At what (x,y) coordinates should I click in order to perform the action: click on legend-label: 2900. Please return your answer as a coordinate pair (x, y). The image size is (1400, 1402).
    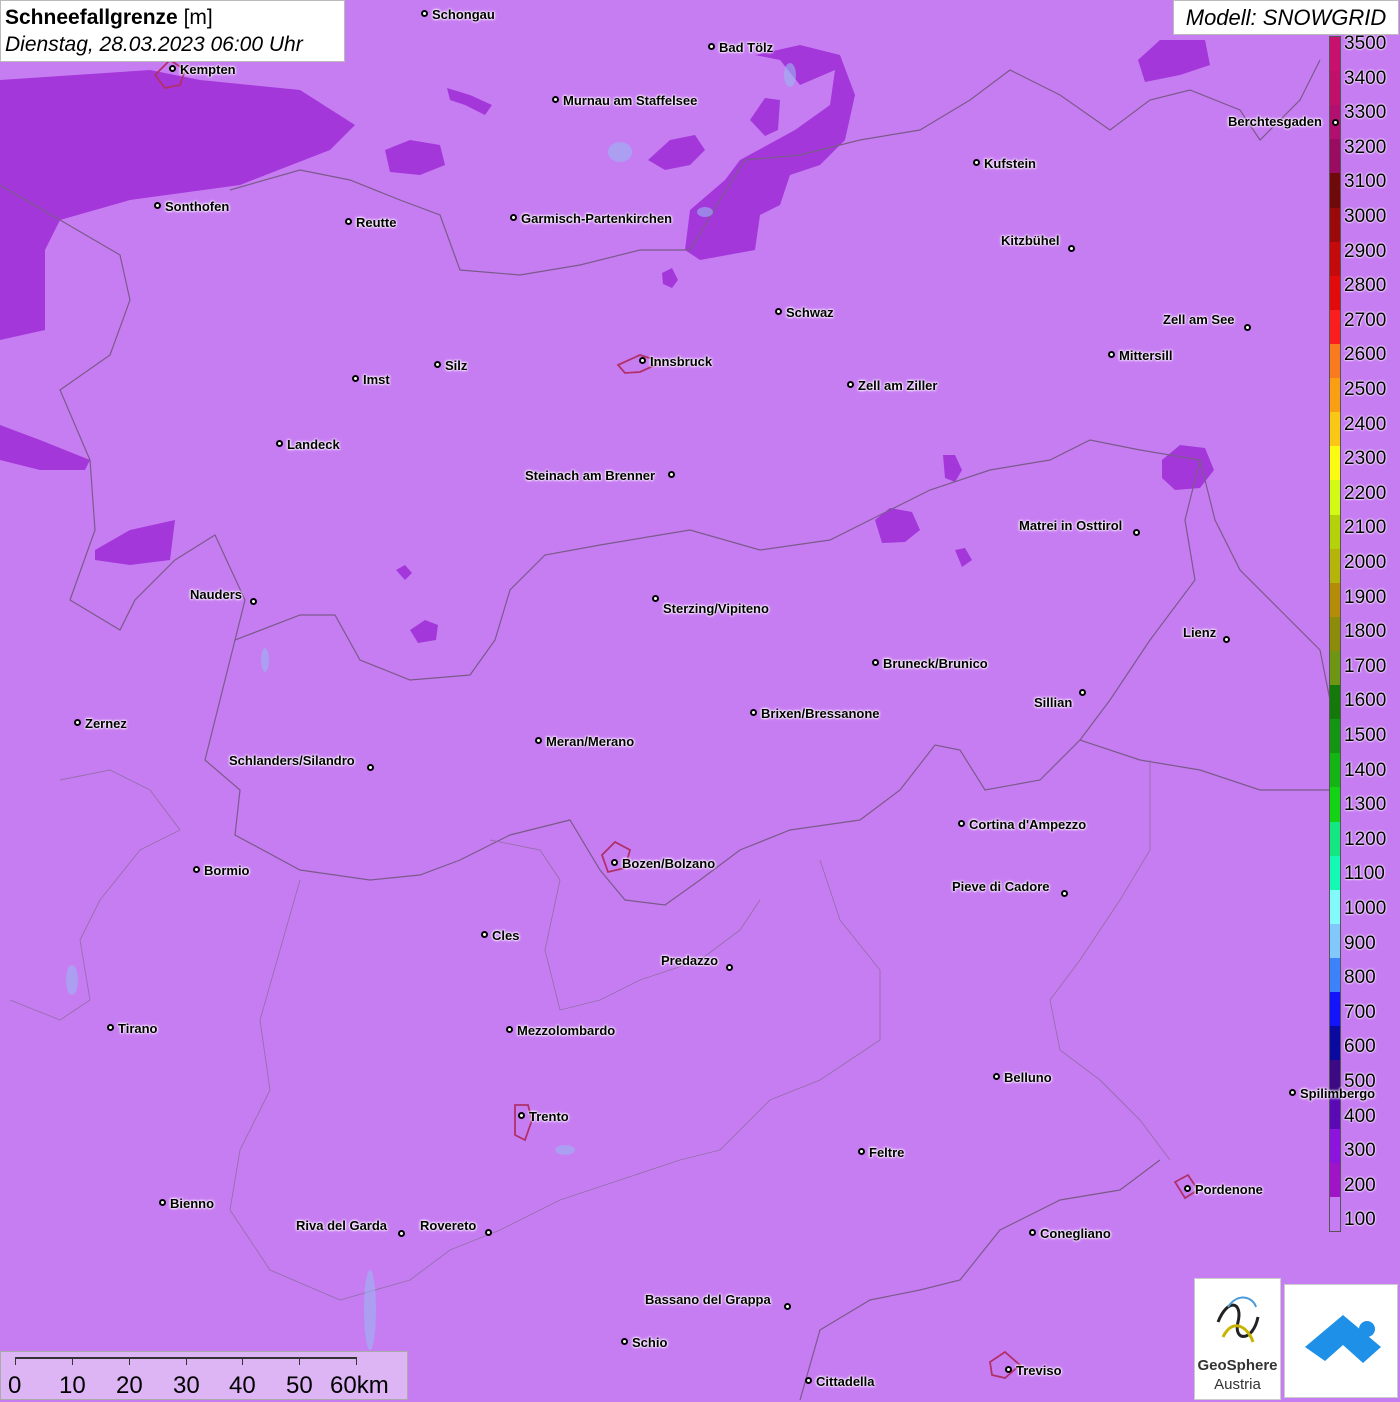
    Looking at the image, I should click on (1365, 251).